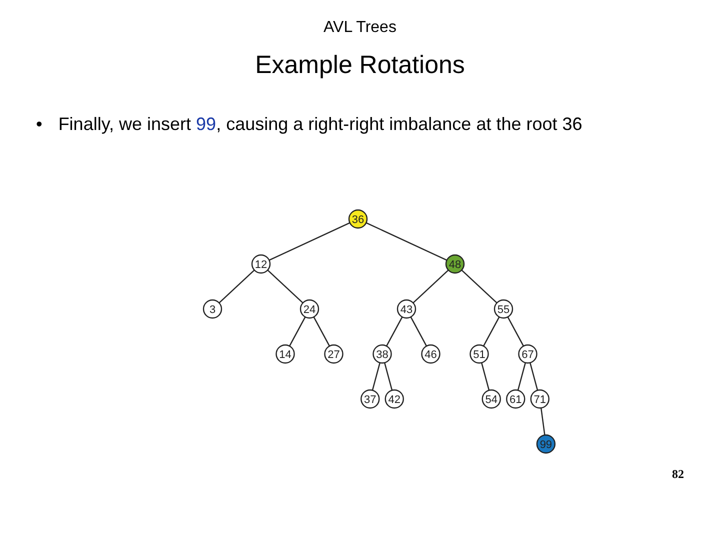 This screenshot has height=540, width=720. What do you see at coordinates (504, 309) in the screenshot?
I see `tree-node: 55` at bounding box center [504, 309].